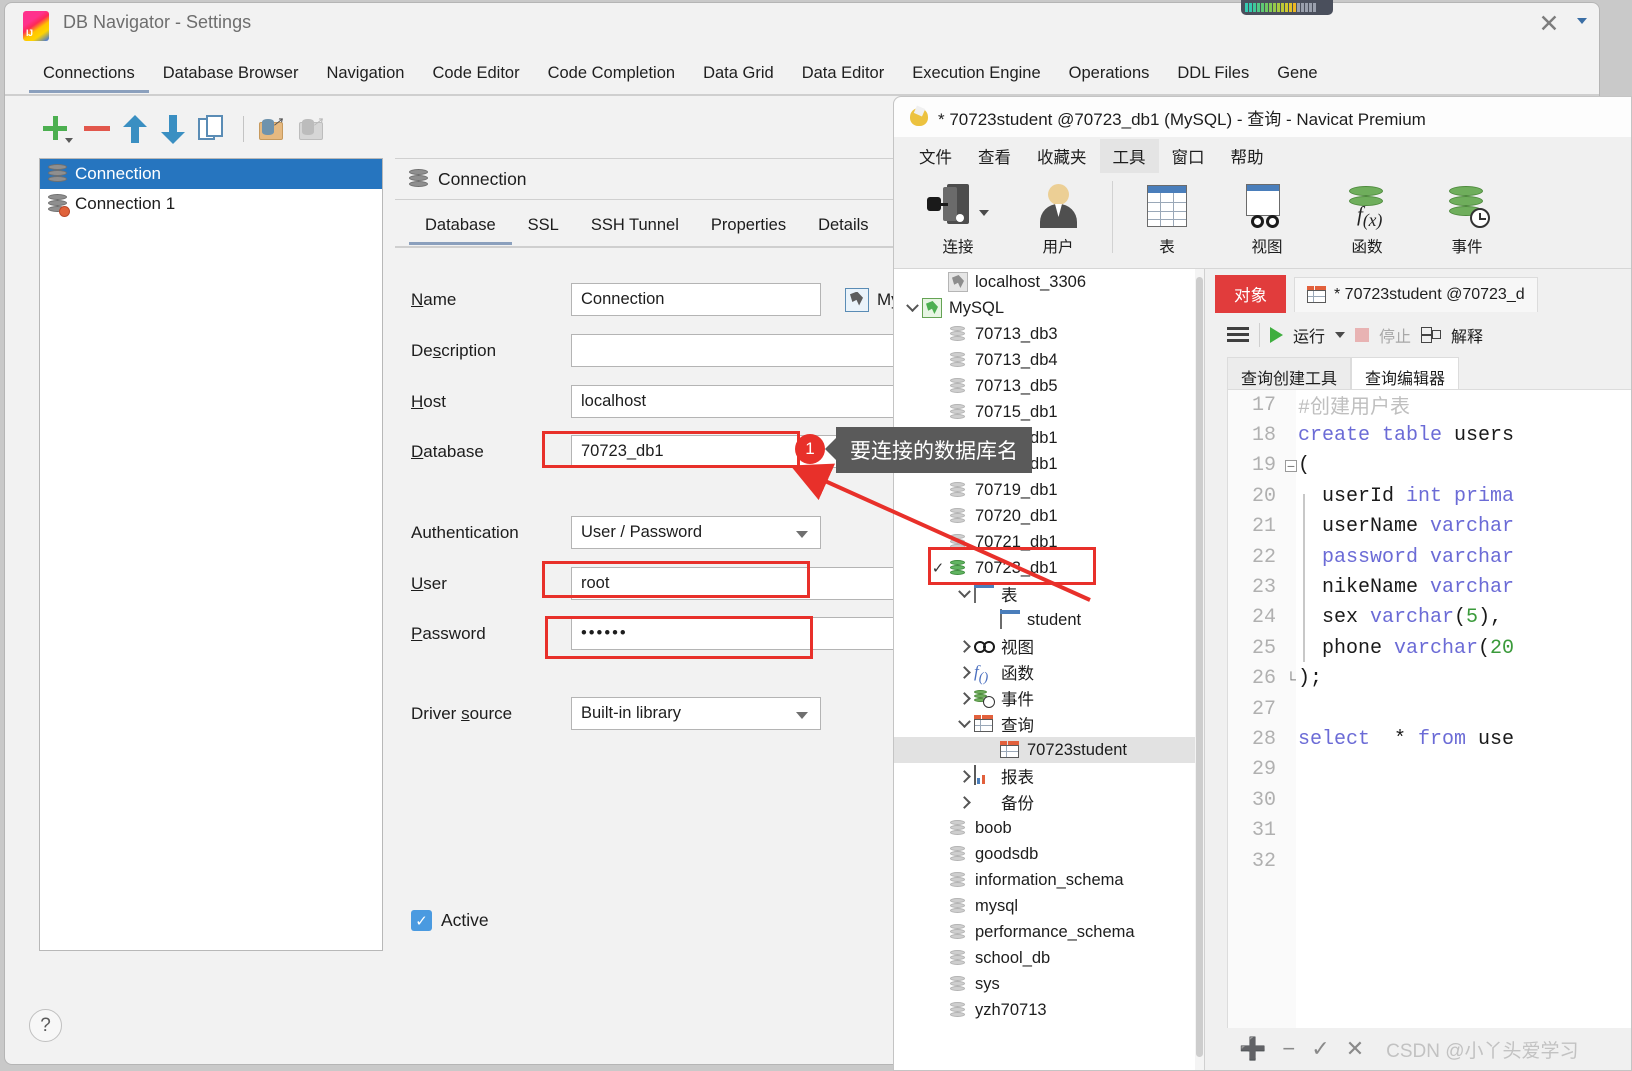  I want to click on tree-item: MySQL, so click(1049, 308).